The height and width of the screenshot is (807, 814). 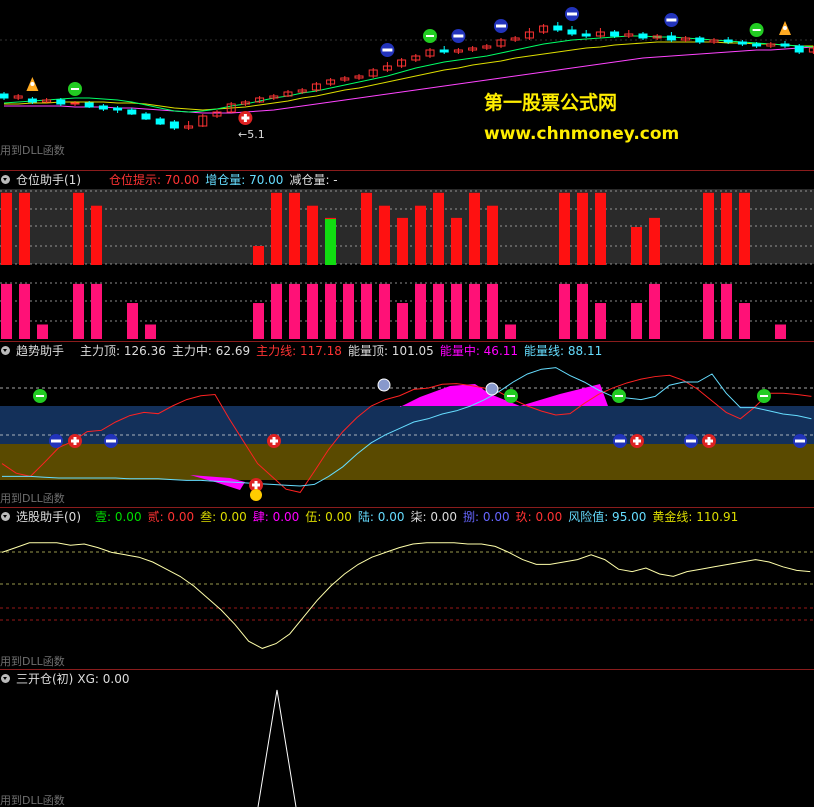 What do you see at coordinates (407, 462) in the screenshot?
I see `lower-zone` at bounding box center [407, 462].